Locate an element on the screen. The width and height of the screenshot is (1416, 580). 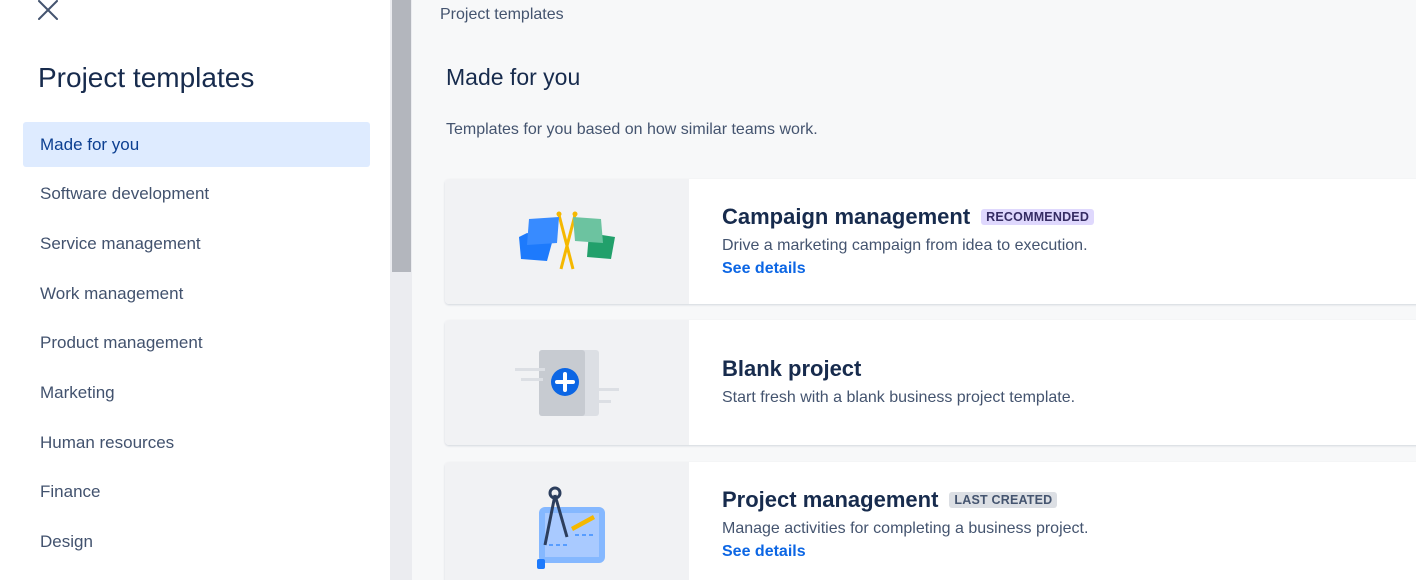
close-icon is located at coordinates (48, 10).